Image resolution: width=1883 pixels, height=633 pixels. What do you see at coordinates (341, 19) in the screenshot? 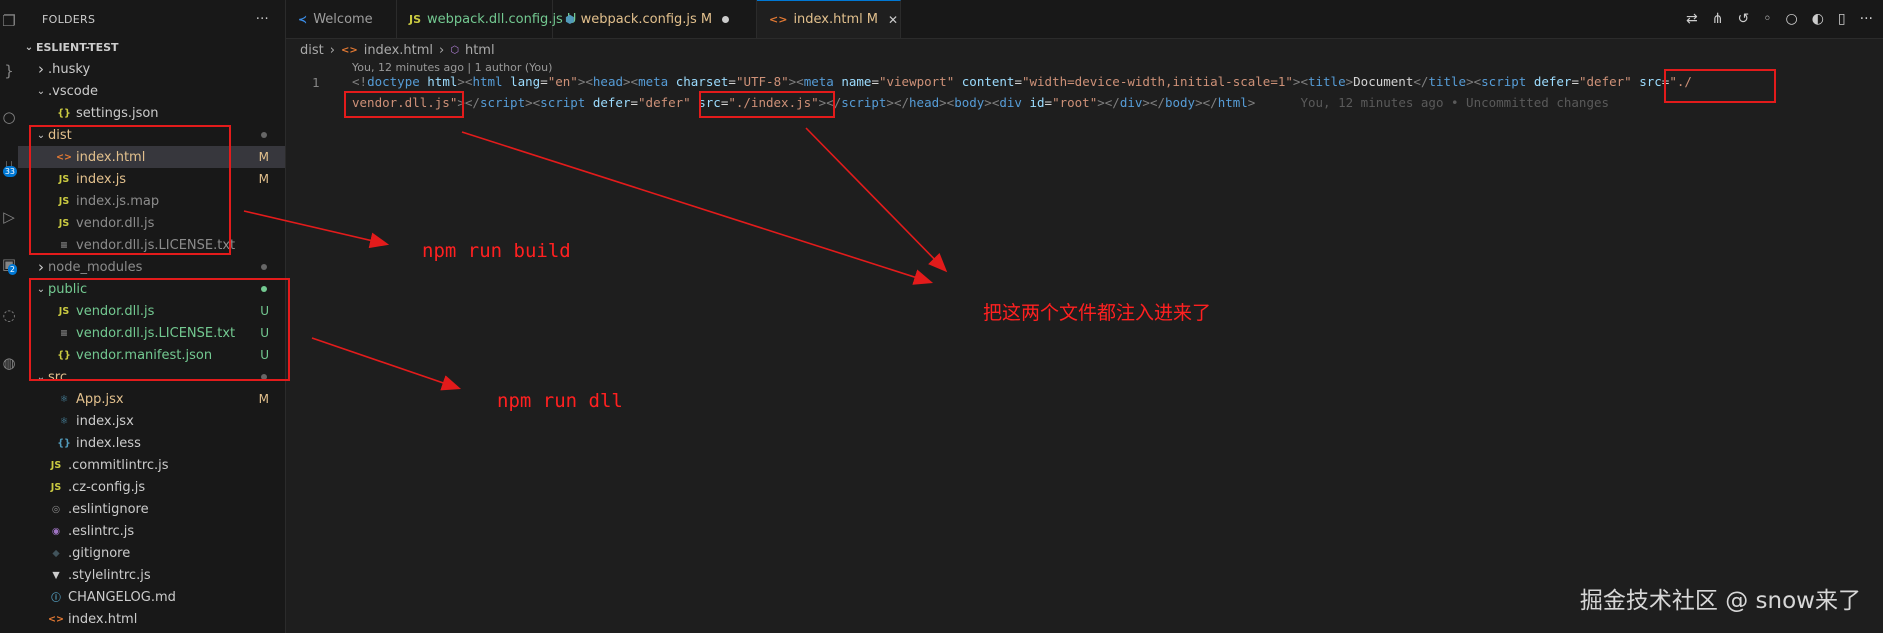
I see `tab-Welcome: ≺ Welcome` at bounding box center [341, 19].